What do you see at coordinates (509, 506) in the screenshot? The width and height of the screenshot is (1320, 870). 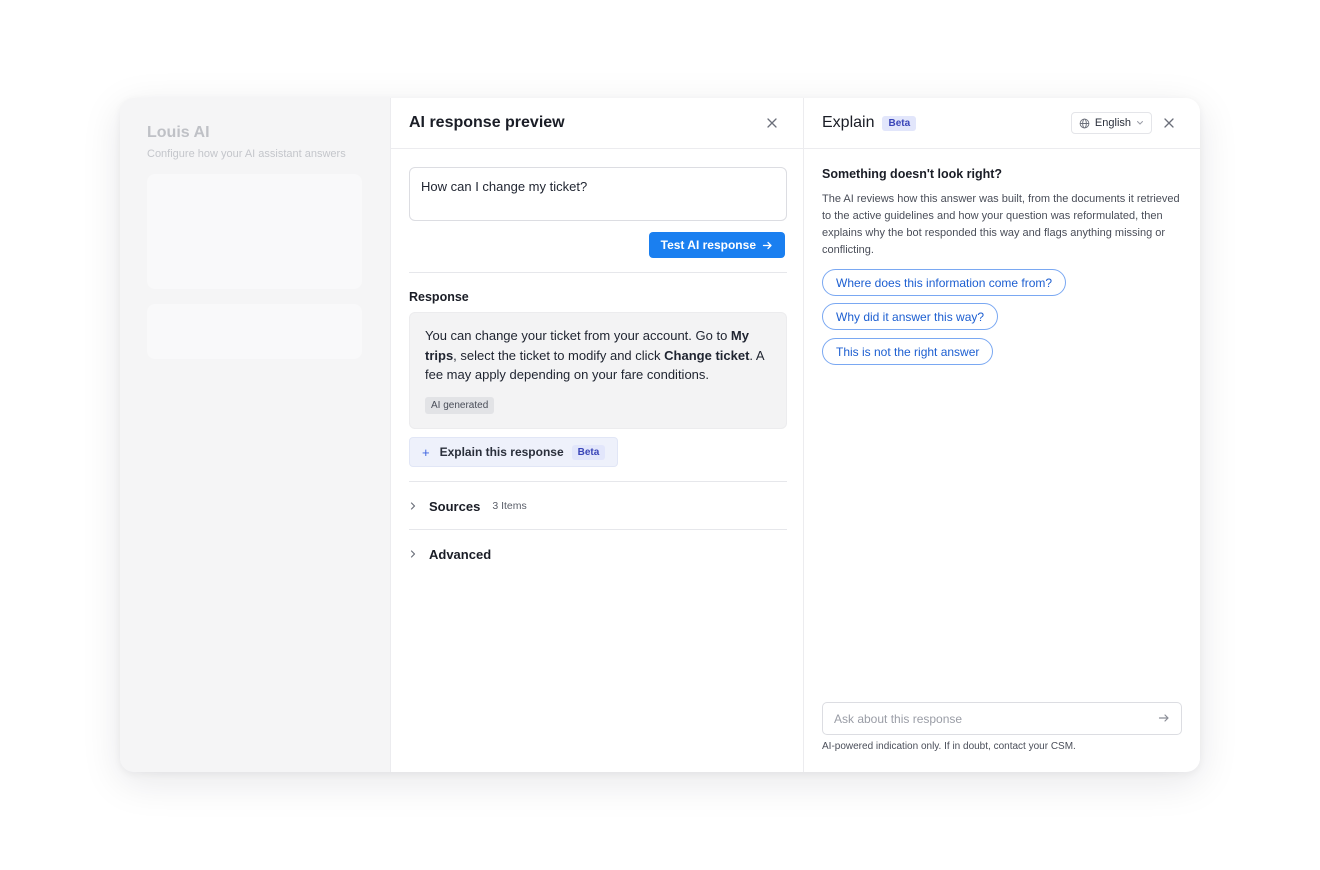 I see `sources-count: 3 Items` at bounding box center [509, 506].